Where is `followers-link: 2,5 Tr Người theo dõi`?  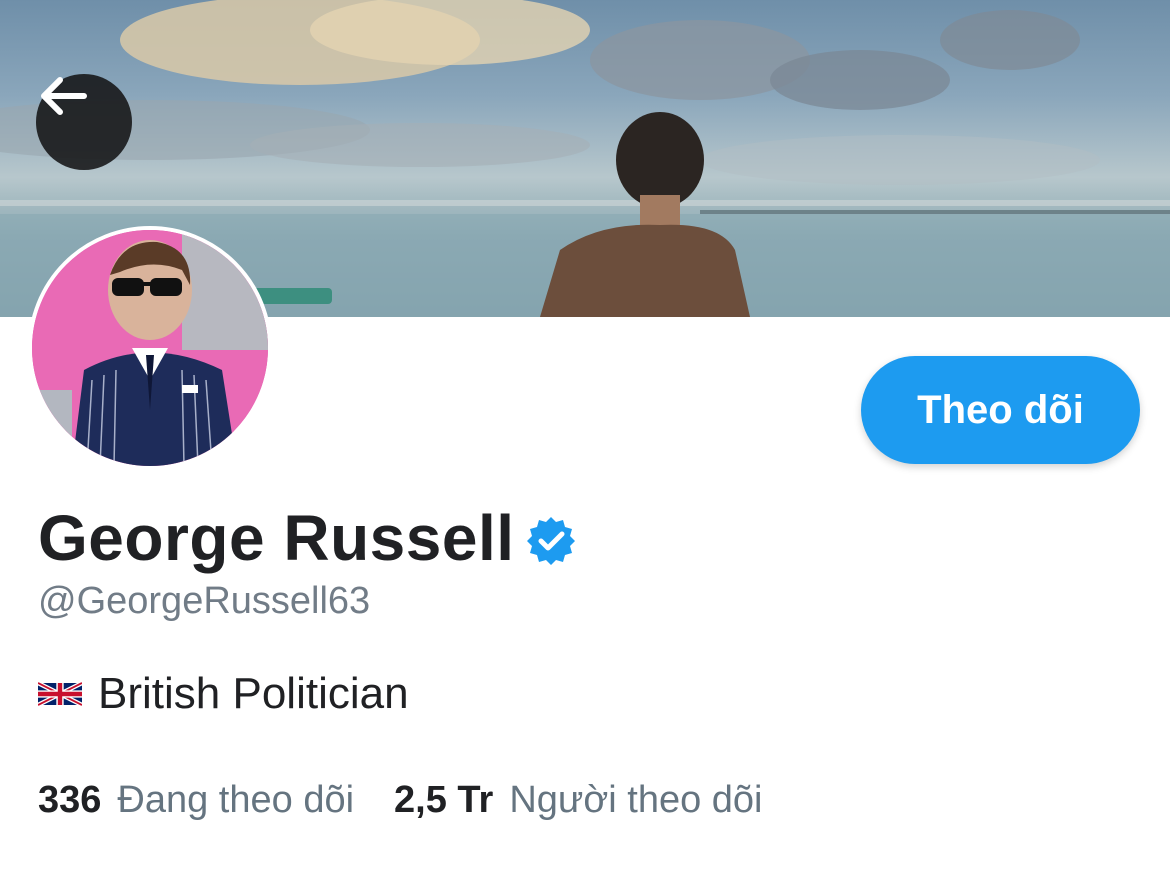
followers-link: 2,5 Tr Người theo dõi is located at coordinates (578, 800).